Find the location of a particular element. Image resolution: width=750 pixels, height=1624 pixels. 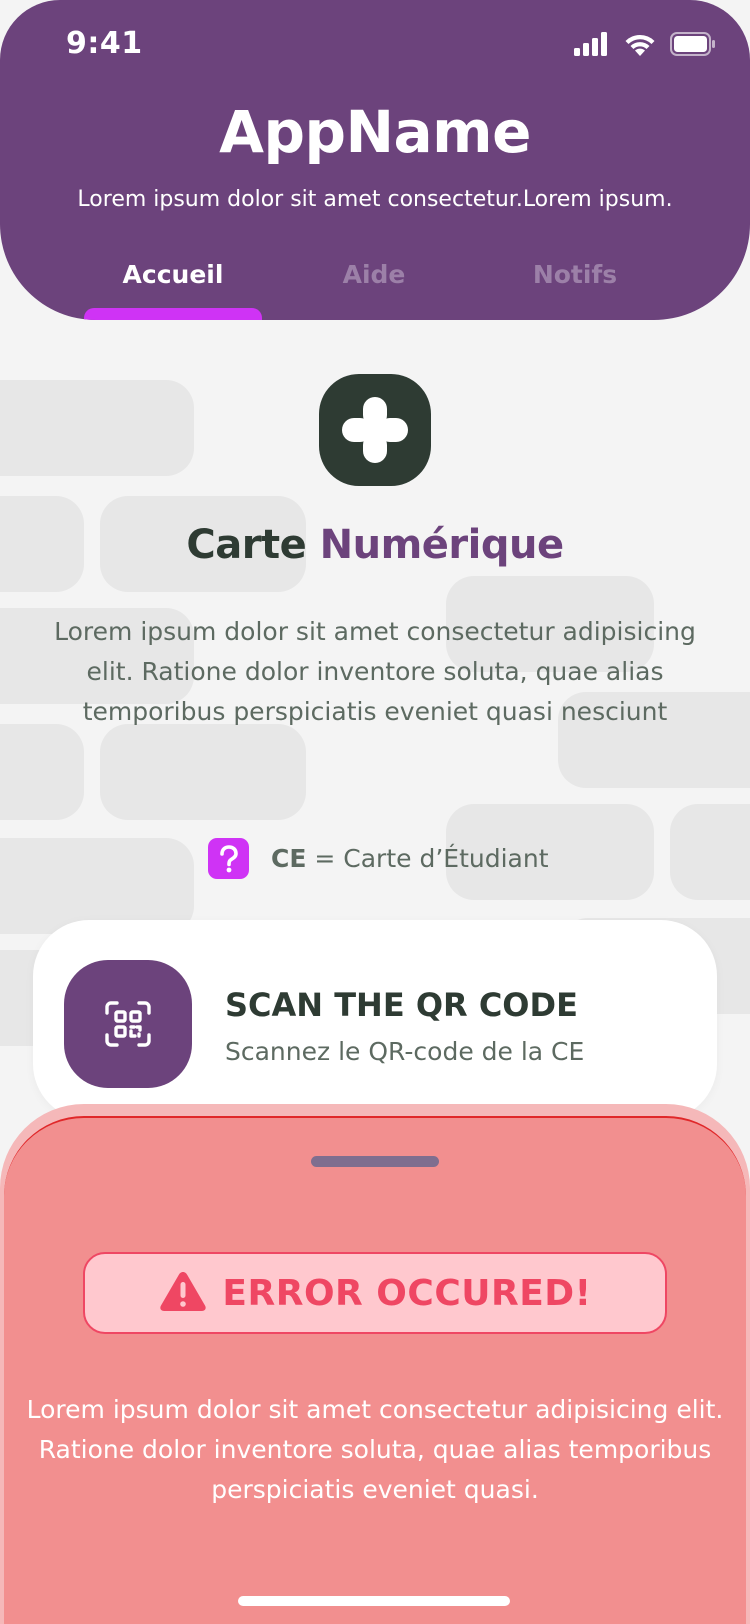

error-badge: ERROR OCCURED! is located at coordinates (375, 1293).